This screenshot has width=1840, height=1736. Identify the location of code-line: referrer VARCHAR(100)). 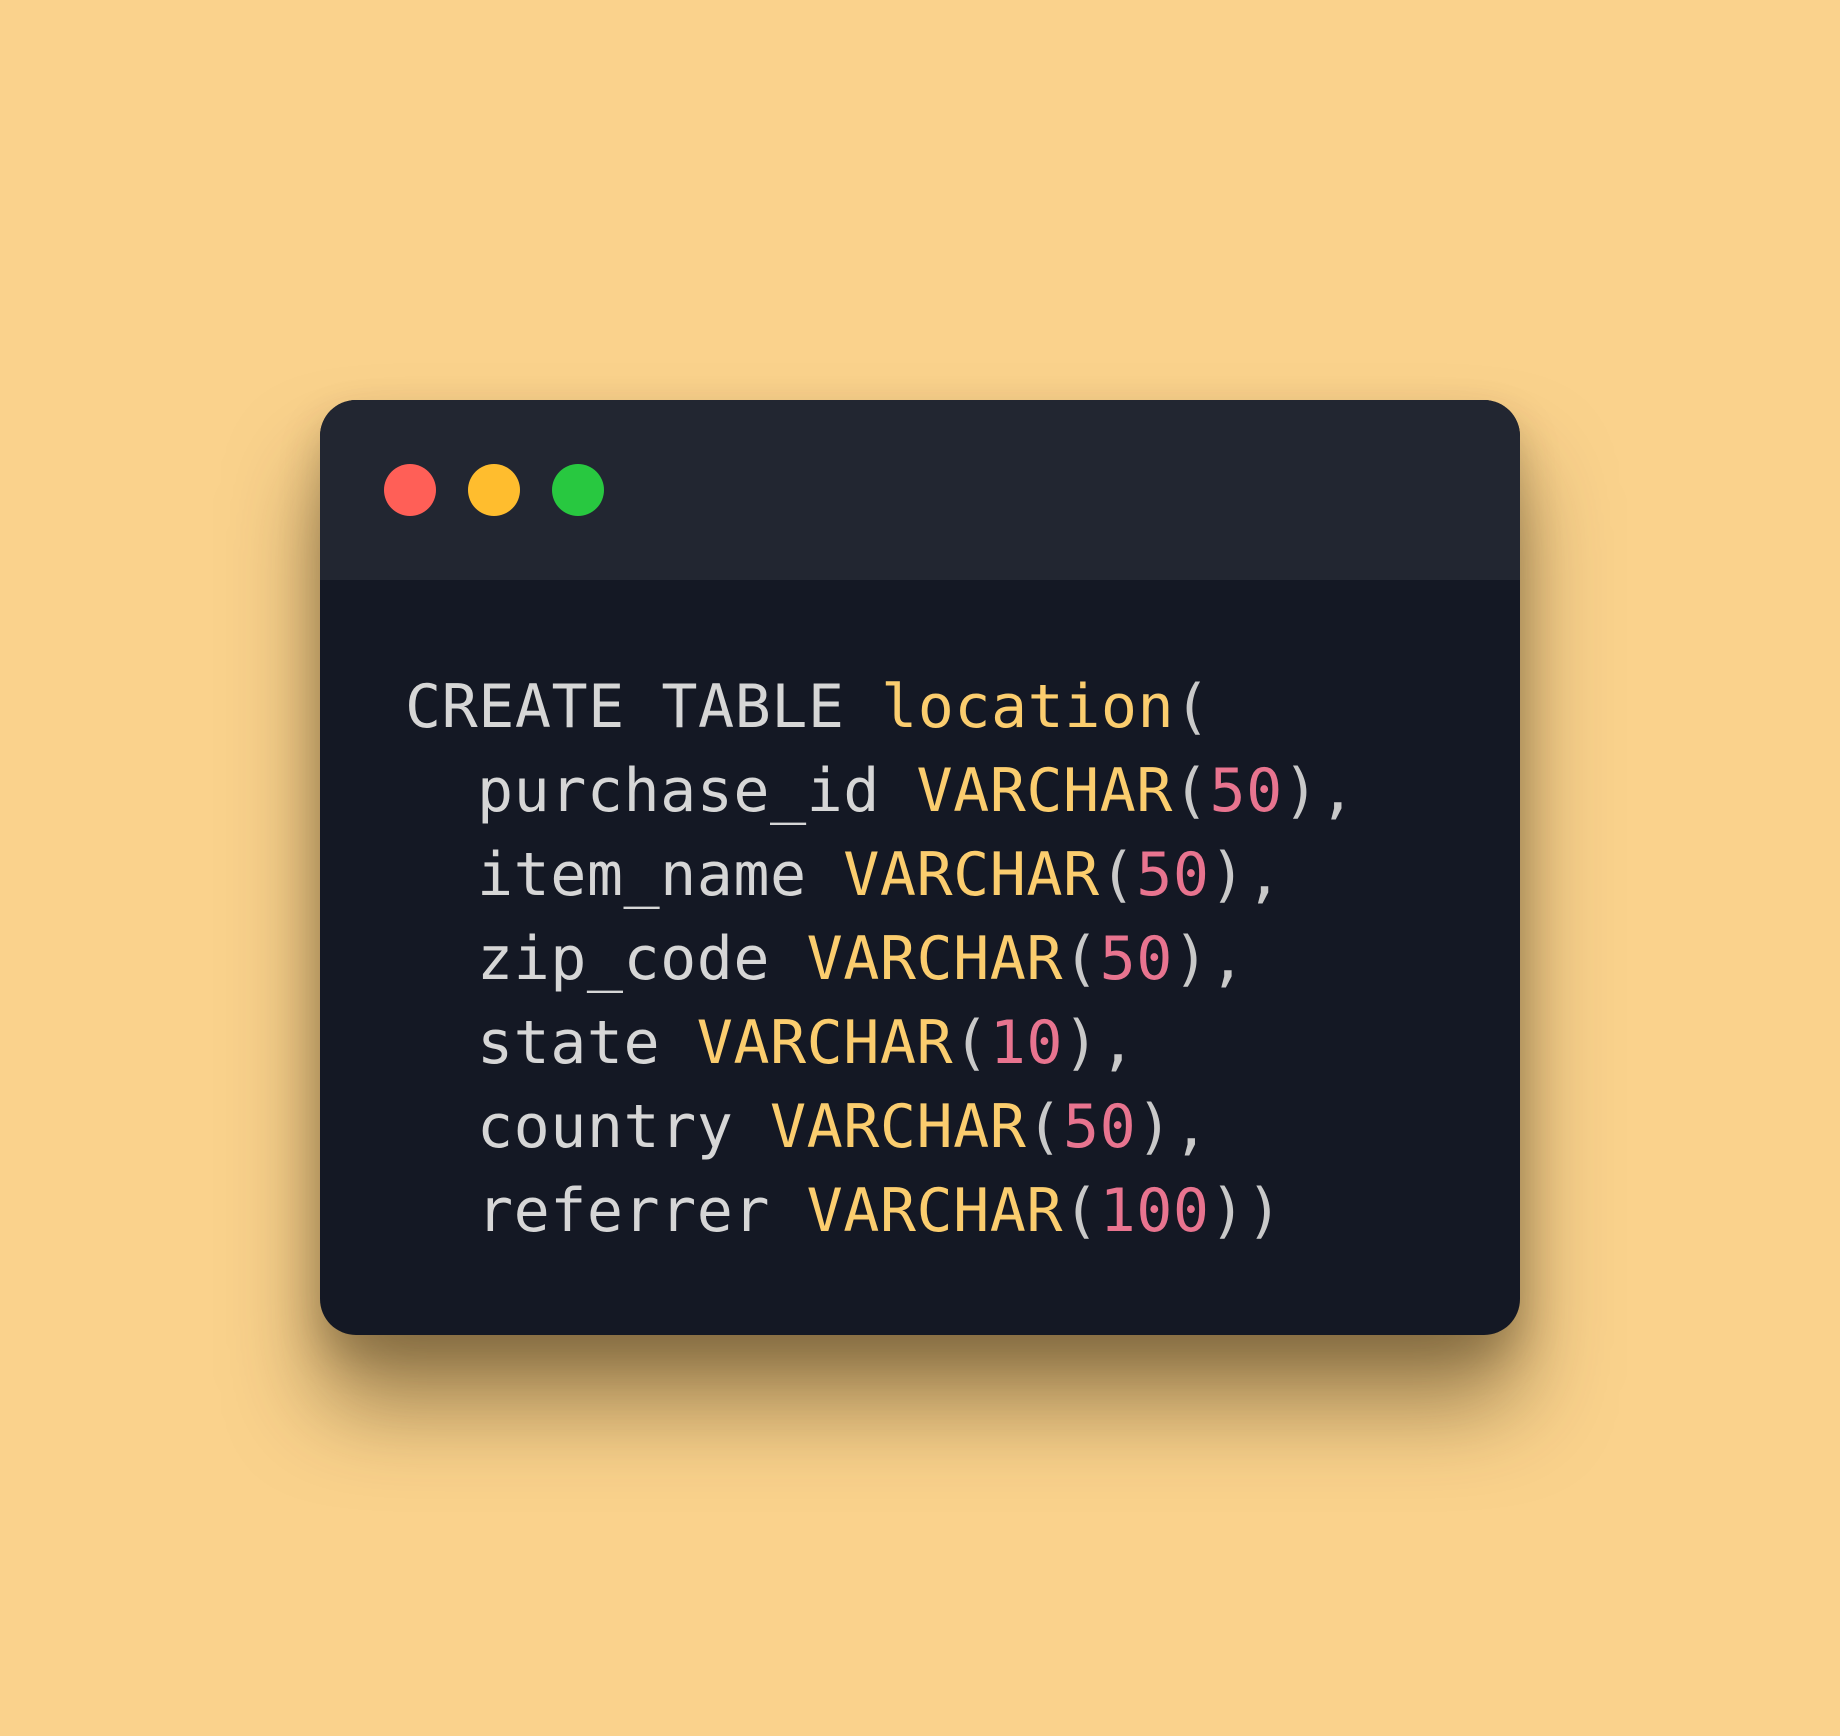
(880, 1211).